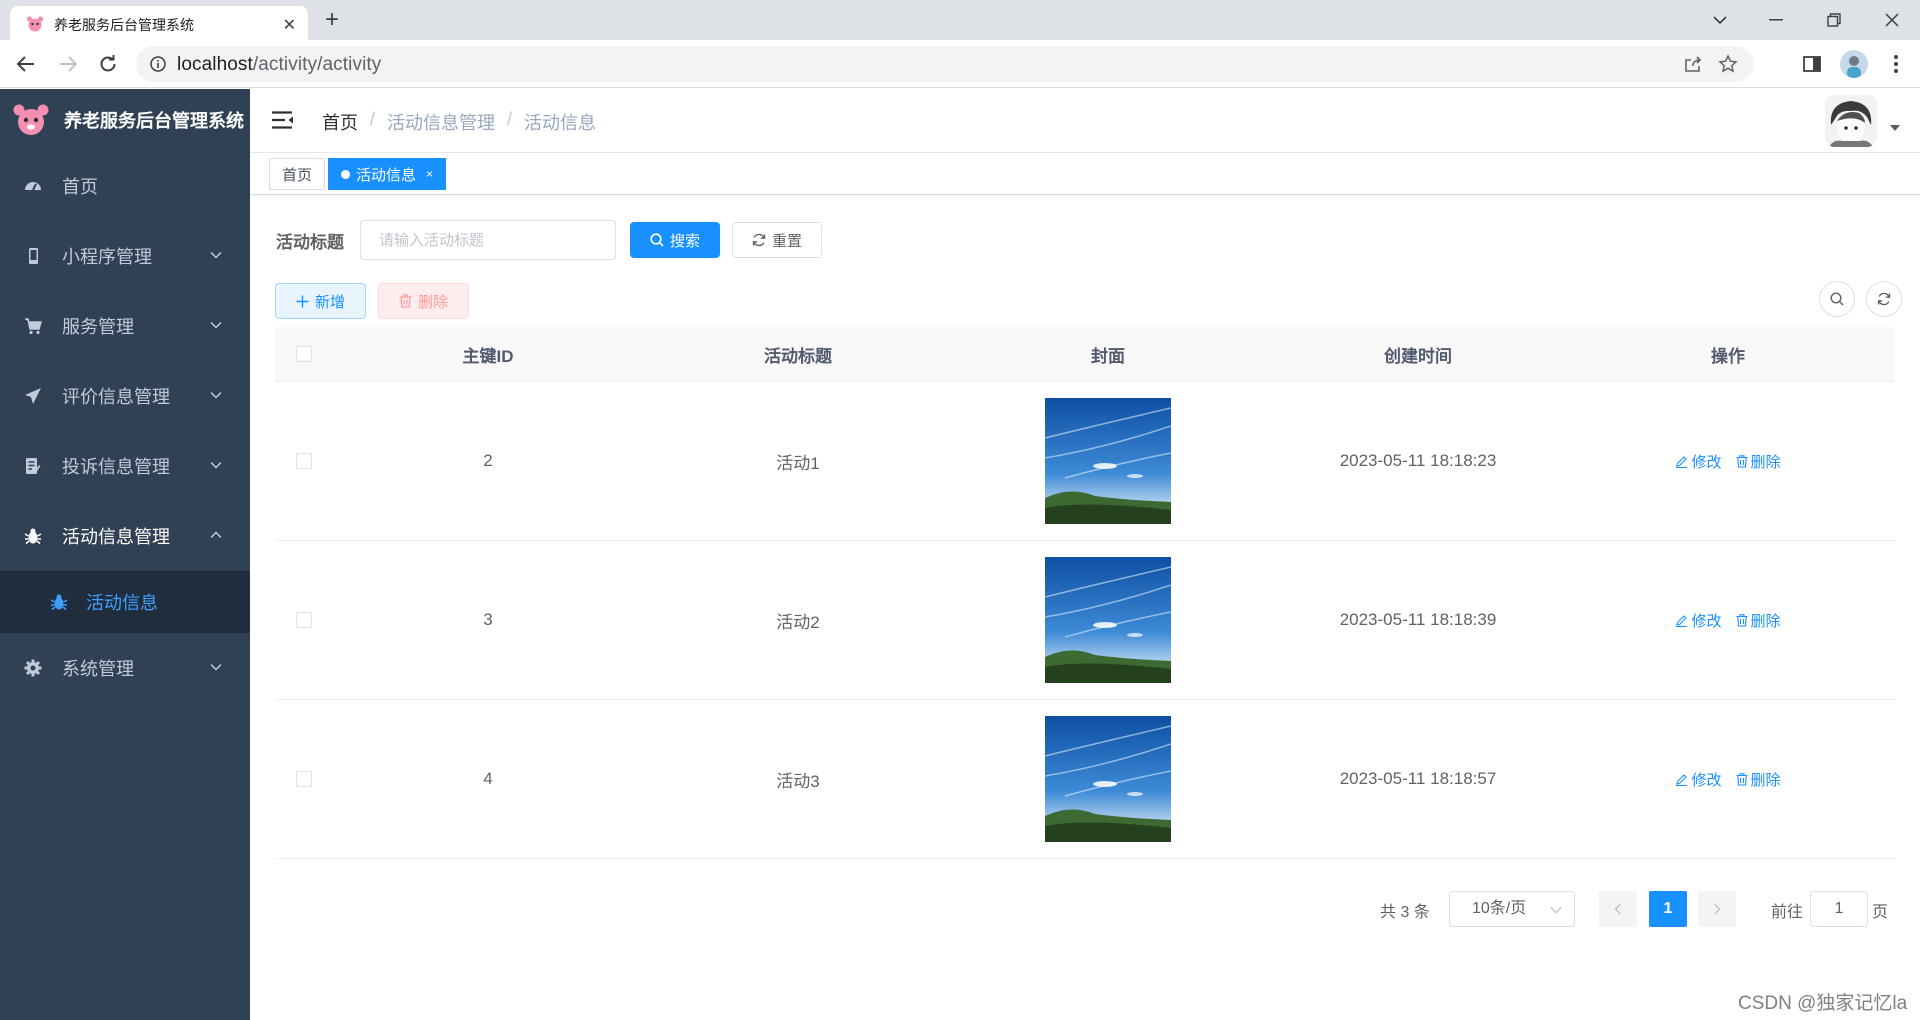 The height and width of the screenshot is (1020, 1920). What do you see at coordinates (26, 64) in the screenshot?
I see `back-icon` at bounding box center [26, 64].